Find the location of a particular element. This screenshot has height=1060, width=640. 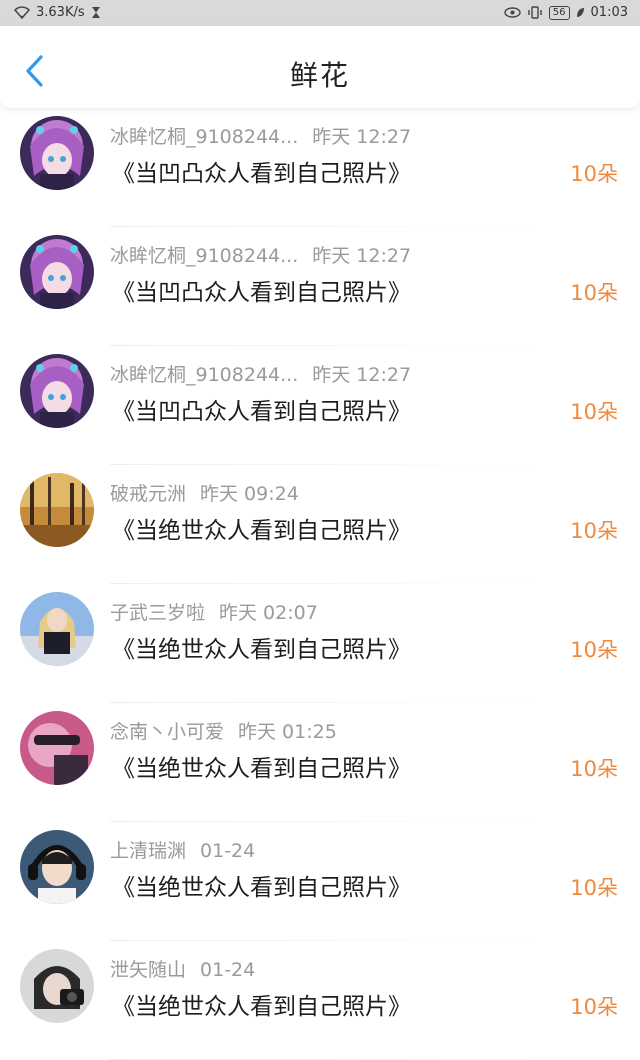

network-speed: 3.63K/s is located at coordinates (60, 12).